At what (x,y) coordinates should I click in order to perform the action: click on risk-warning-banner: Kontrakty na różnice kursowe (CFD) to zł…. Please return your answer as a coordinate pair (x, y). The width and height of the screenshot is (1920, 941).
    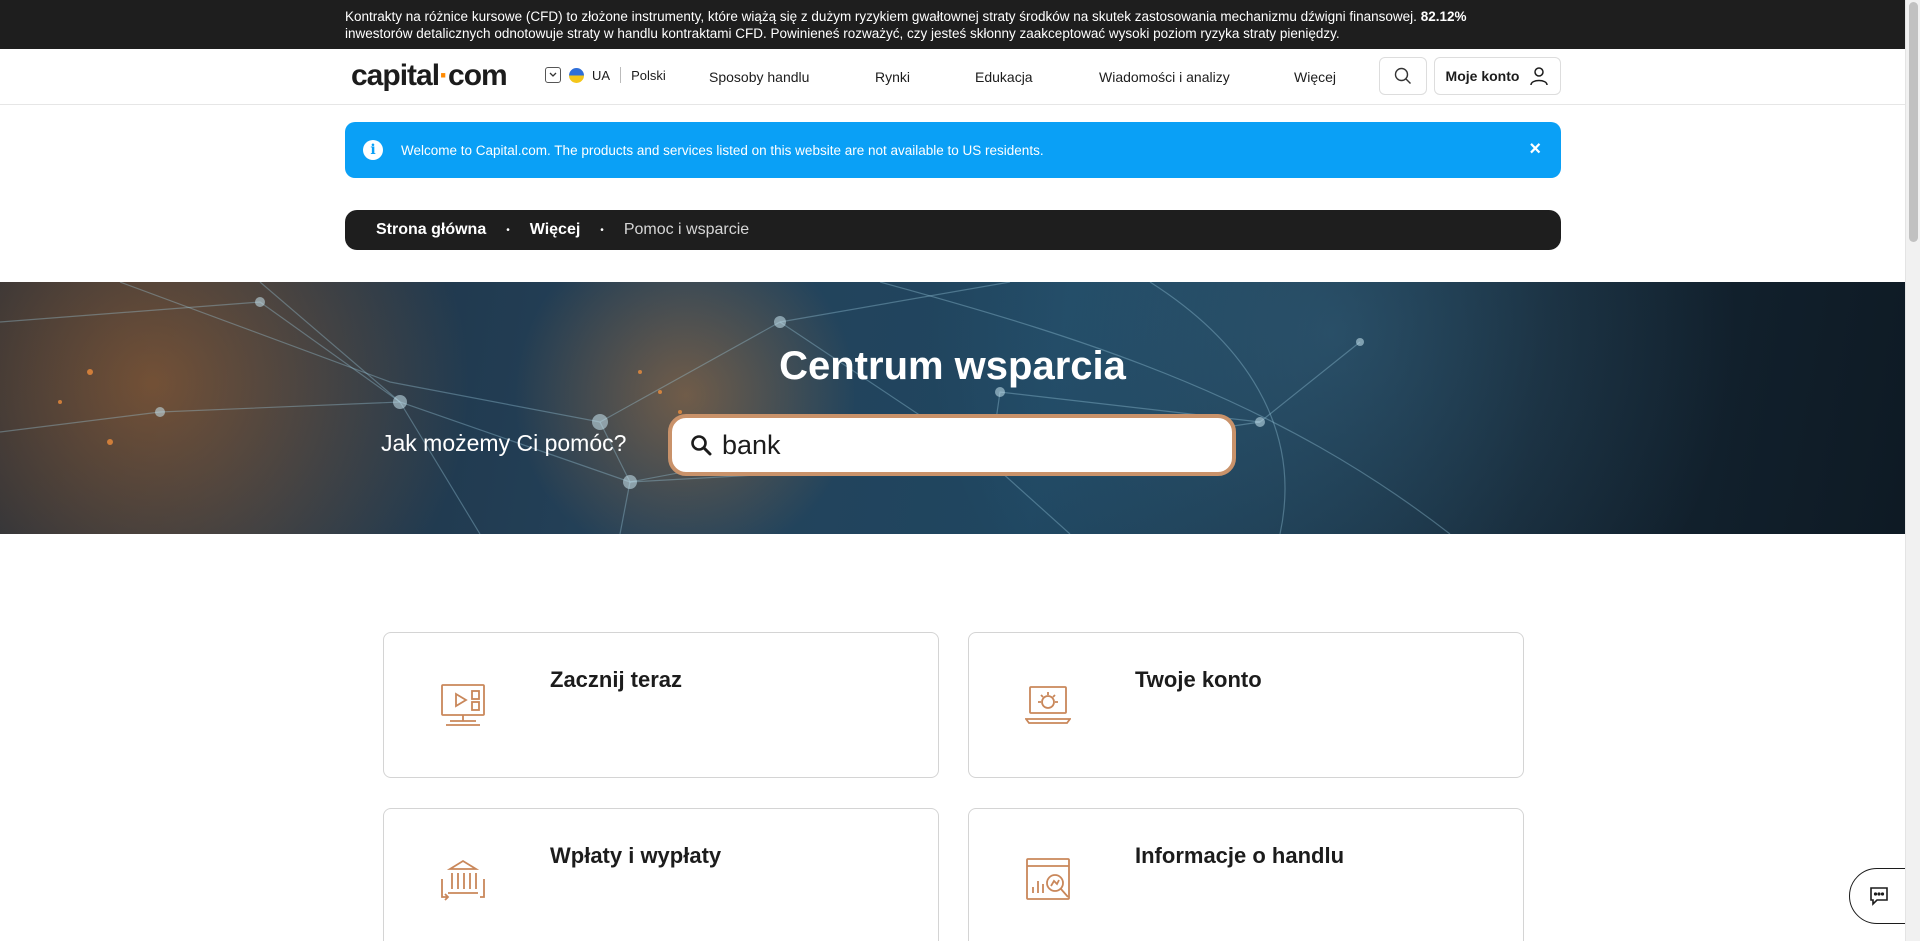
    Looking at the image, I should click on (952, 24).